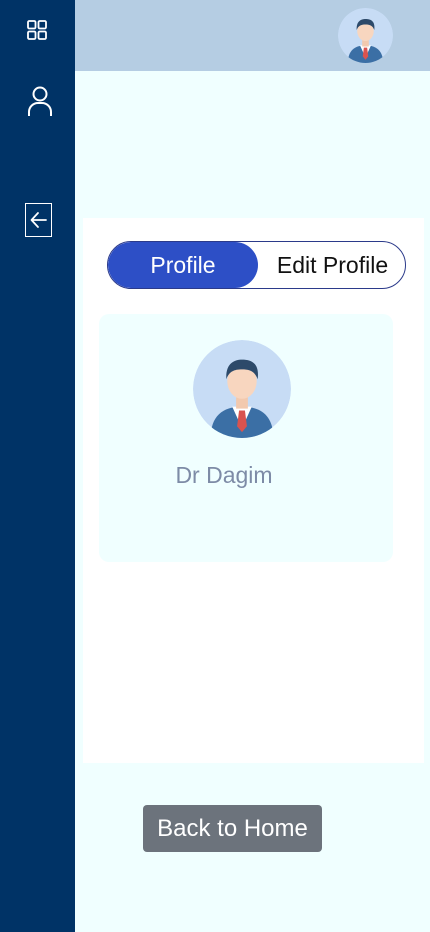 The height and width of the screenshot is (932, 430). What do you see at coordinates (331, 265) in the screenshot?
I see `tab-edit-profile: Edit Profile` at bounding box center [331, 265].